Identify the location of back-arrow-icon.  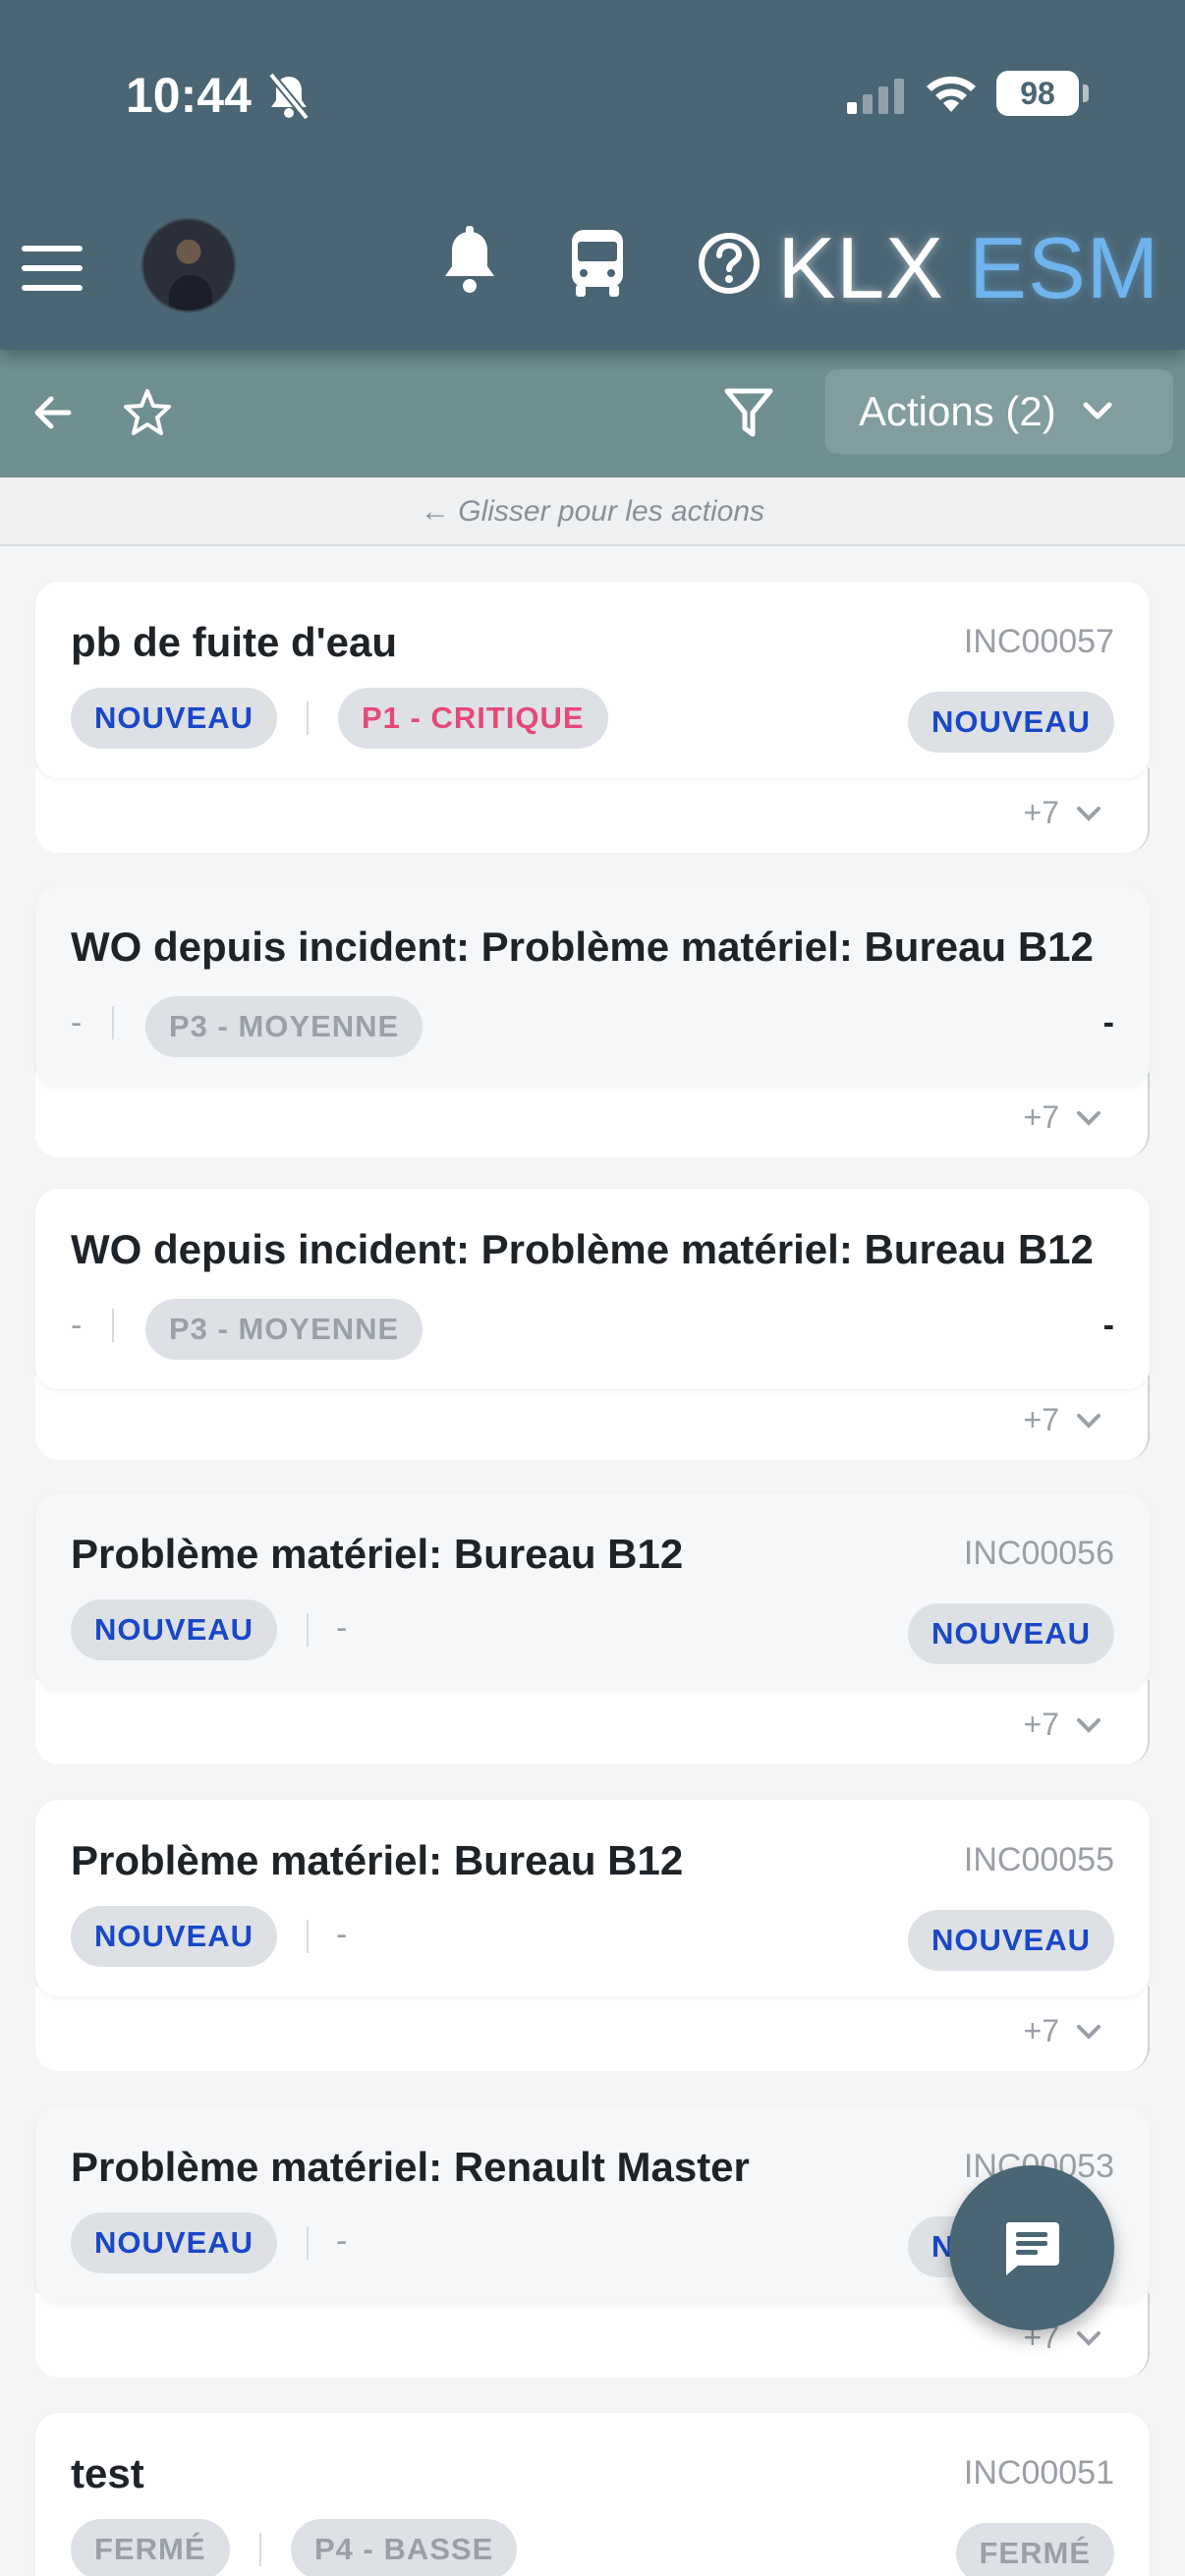
(53, 412).